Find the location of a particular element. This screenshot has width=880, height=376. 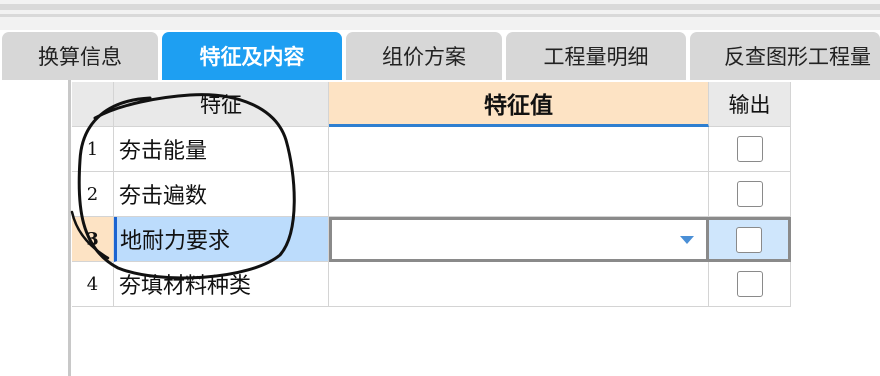

panel-left-border is located at coordinates (69, 228).